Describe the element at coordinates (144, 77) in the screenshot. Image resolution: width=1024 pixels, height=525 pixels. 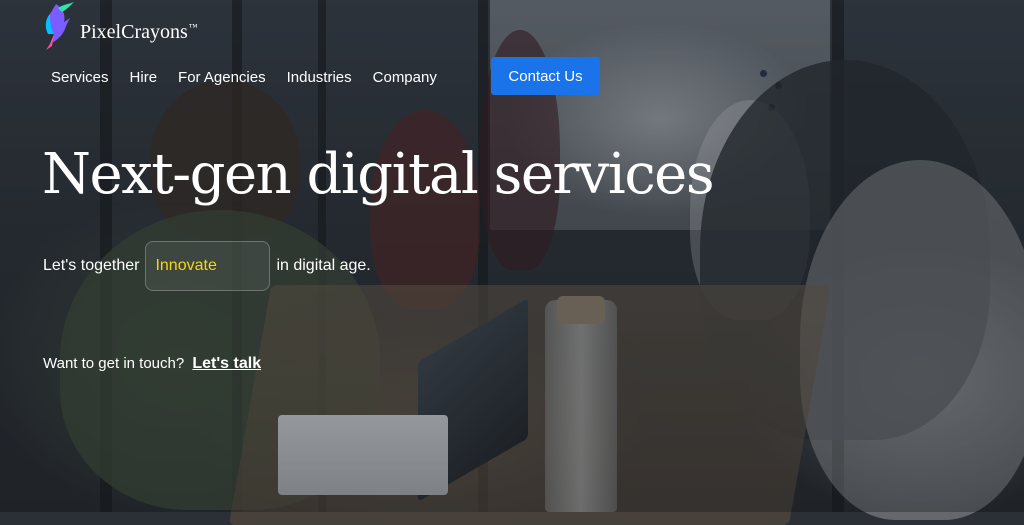
I see `nav-hire: Hire` at that location.